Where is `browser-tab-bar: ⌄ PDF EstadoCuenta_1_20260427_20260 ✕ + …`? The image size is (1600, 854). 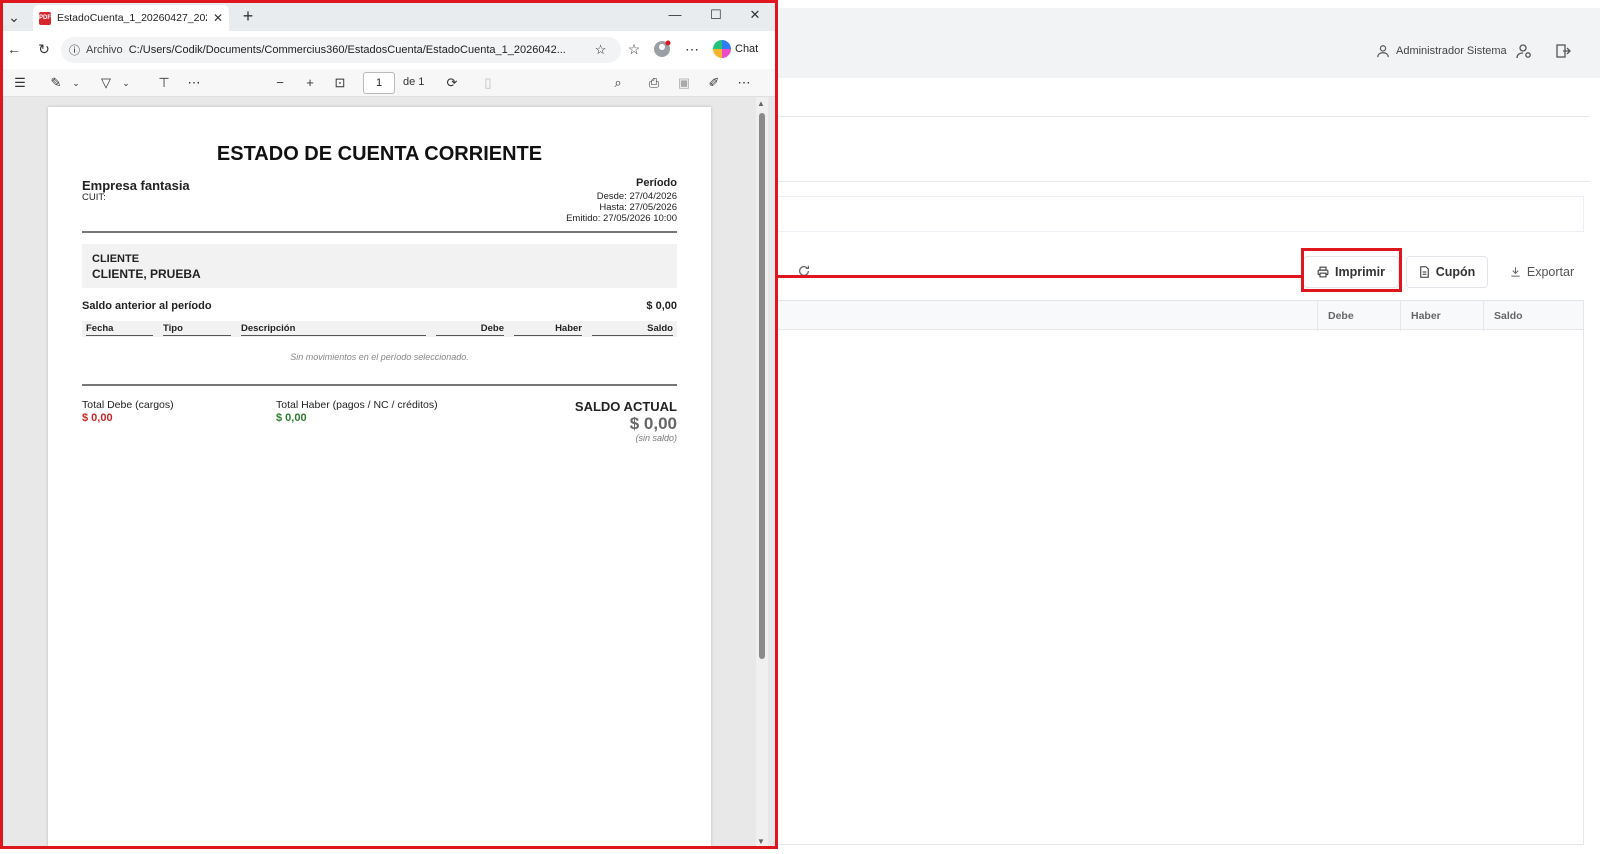
browser-tab-bar: ⌄ PDF EstadoCuenta_1_20260427_20260 ✕ + … is located at coordinates (389, 17).